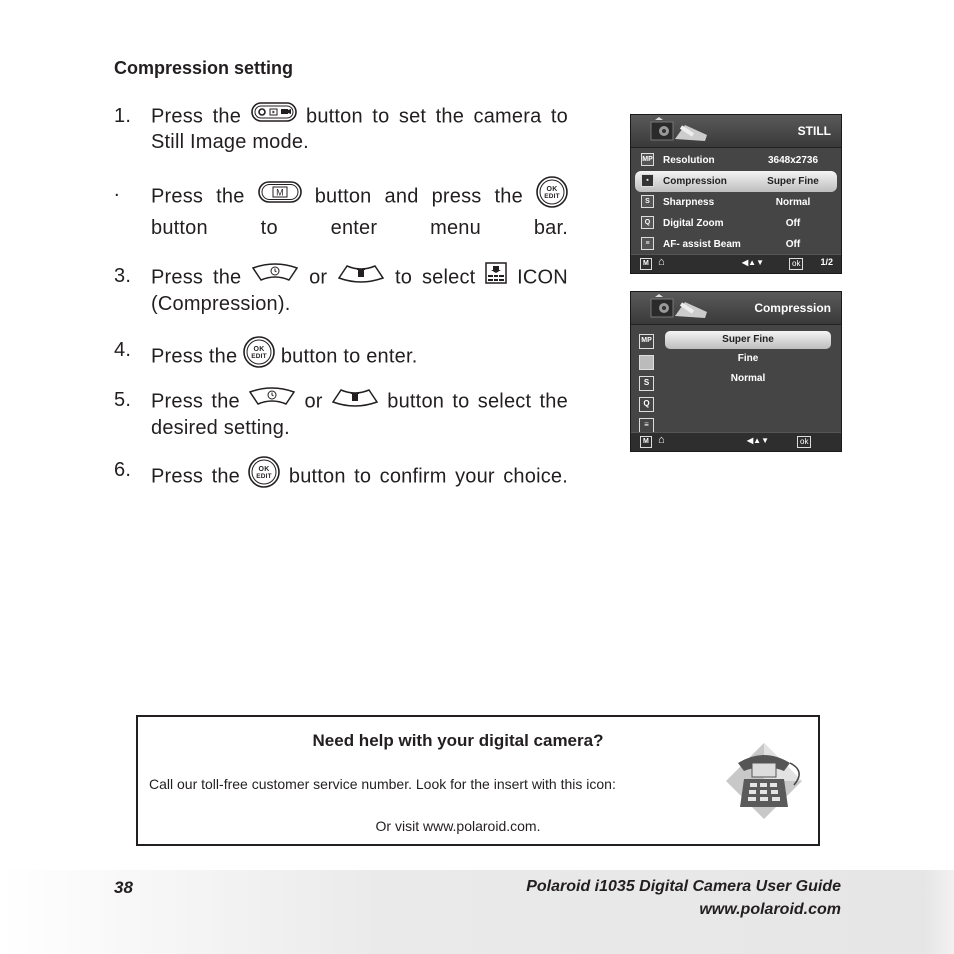  Describe the element at coordinates (683, 909) in the screenshot. I see `guide-url: www.polaroid.com` at that location.